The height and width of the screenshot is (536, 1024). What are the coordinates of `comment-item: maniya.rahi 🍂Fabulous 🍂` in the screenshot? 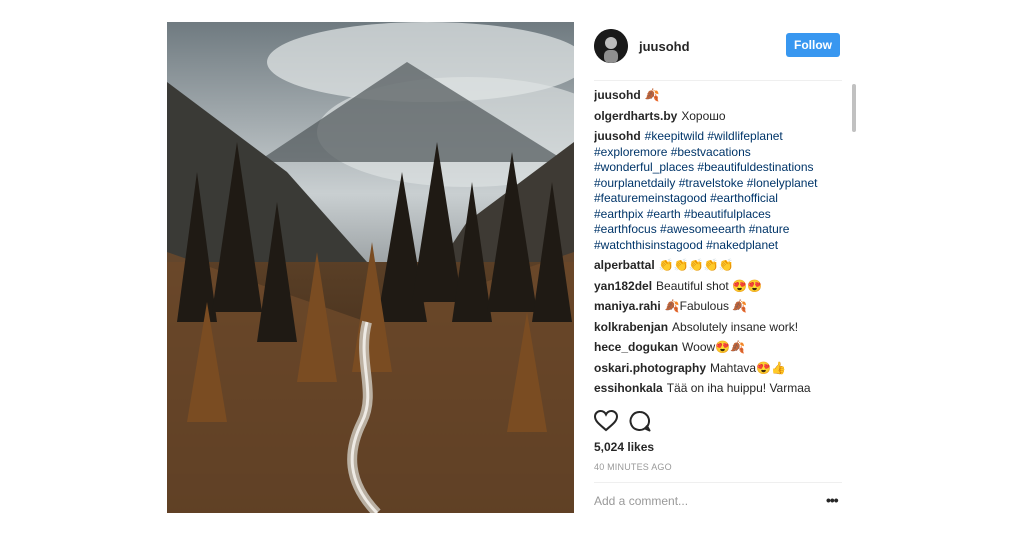 It's located at (712, 307).